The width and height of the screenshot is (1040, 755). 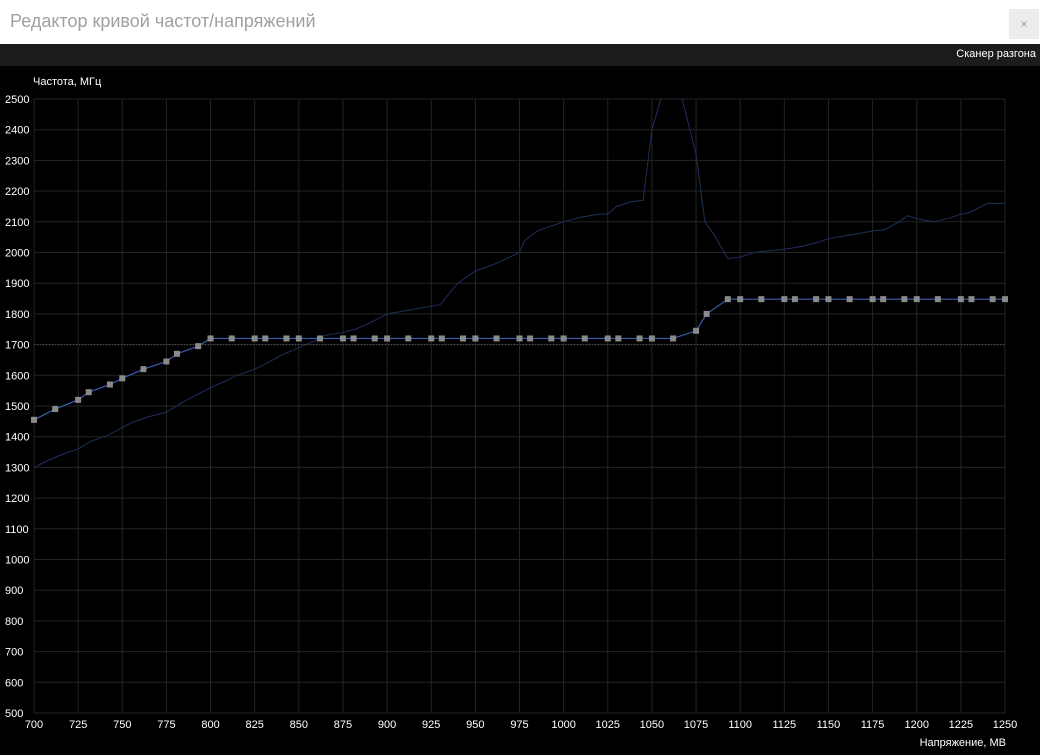 What do you see at coordinates (961, 725) in the screenshot?
I see `x-tick-label: 1225` at bounding box center [961, 725].